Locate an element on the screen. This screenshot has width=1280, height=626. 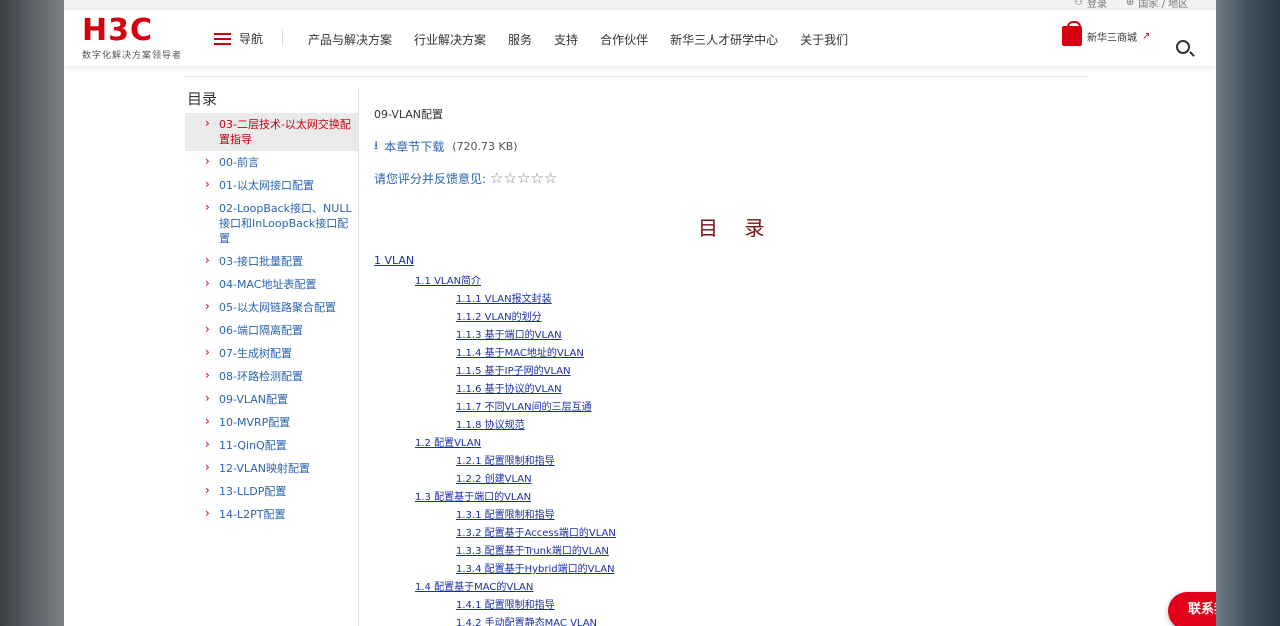
sidebar-item: › 03-二层技术-以太网交换配置指导 is located at coordinates (271, 132).